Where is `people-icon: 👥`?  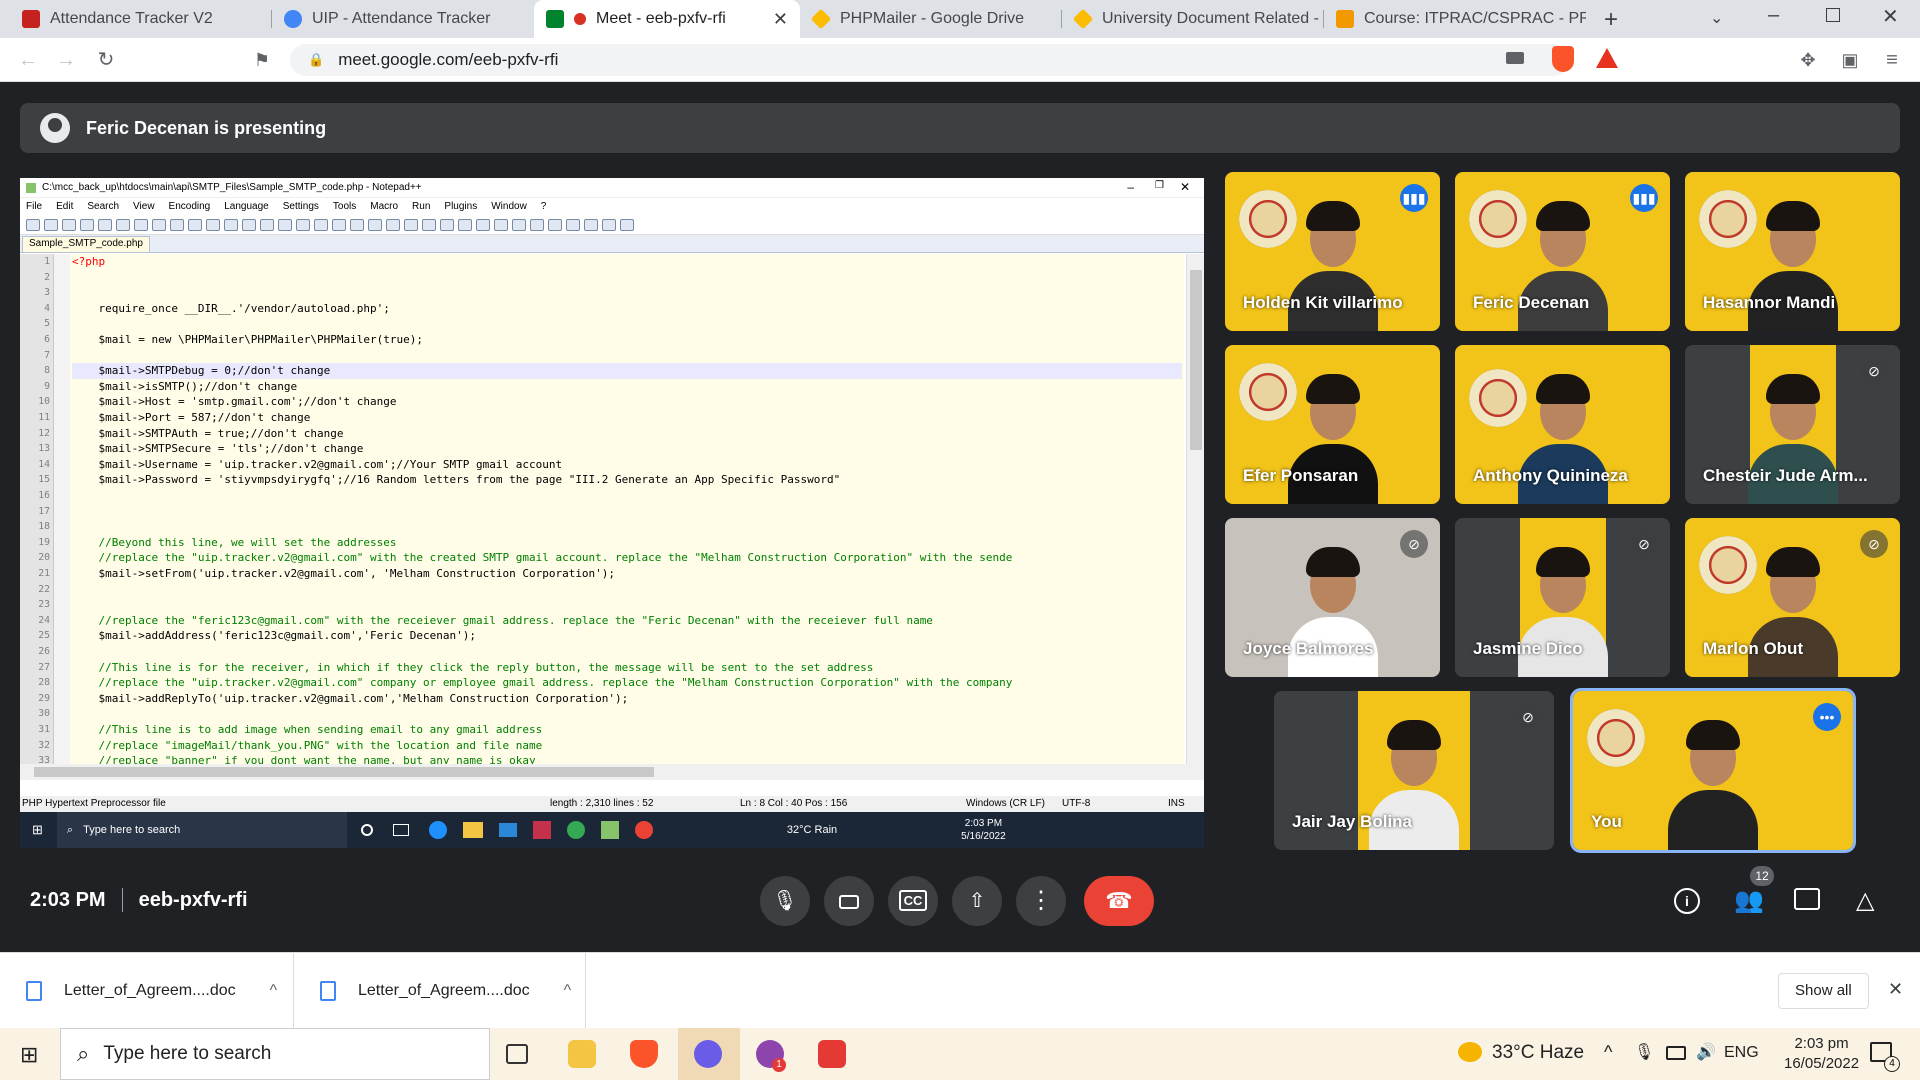
people-icon: 👥 is located at coordinates (1749, 900).